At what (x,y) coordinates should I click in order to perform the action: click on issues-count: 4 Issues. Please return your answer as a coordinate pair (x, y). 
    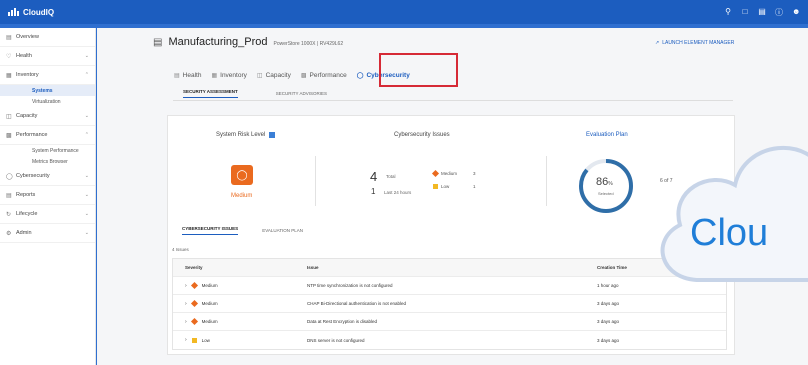
    Looking at the image, I should click on (180, 249).